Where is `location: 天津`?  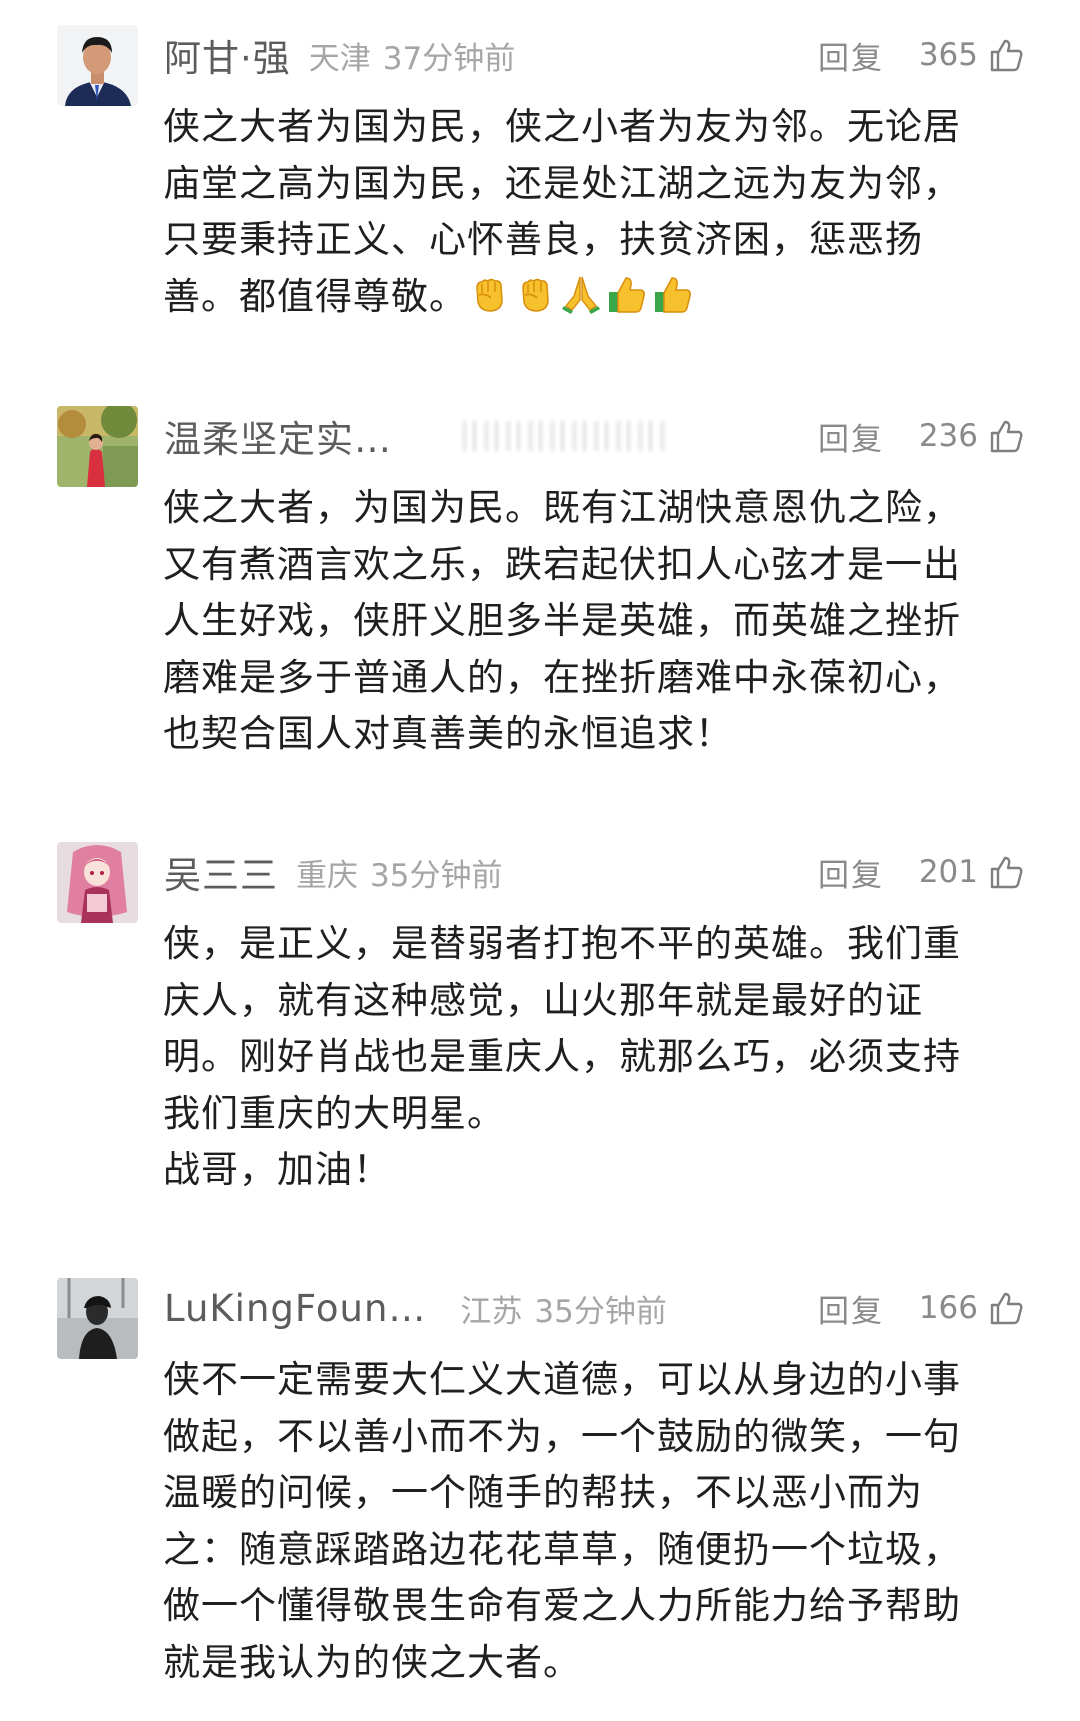 location: 天津 is located at coordinates (339, 58).